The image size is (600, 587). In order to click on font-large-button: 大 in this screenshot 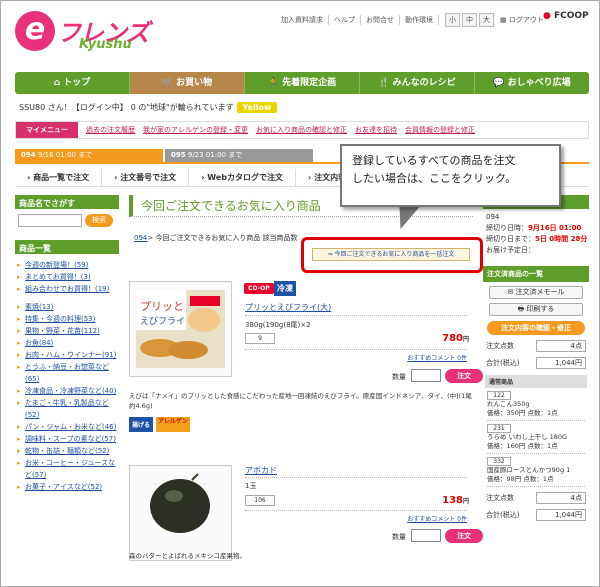, I will do `click(486, 20)`.